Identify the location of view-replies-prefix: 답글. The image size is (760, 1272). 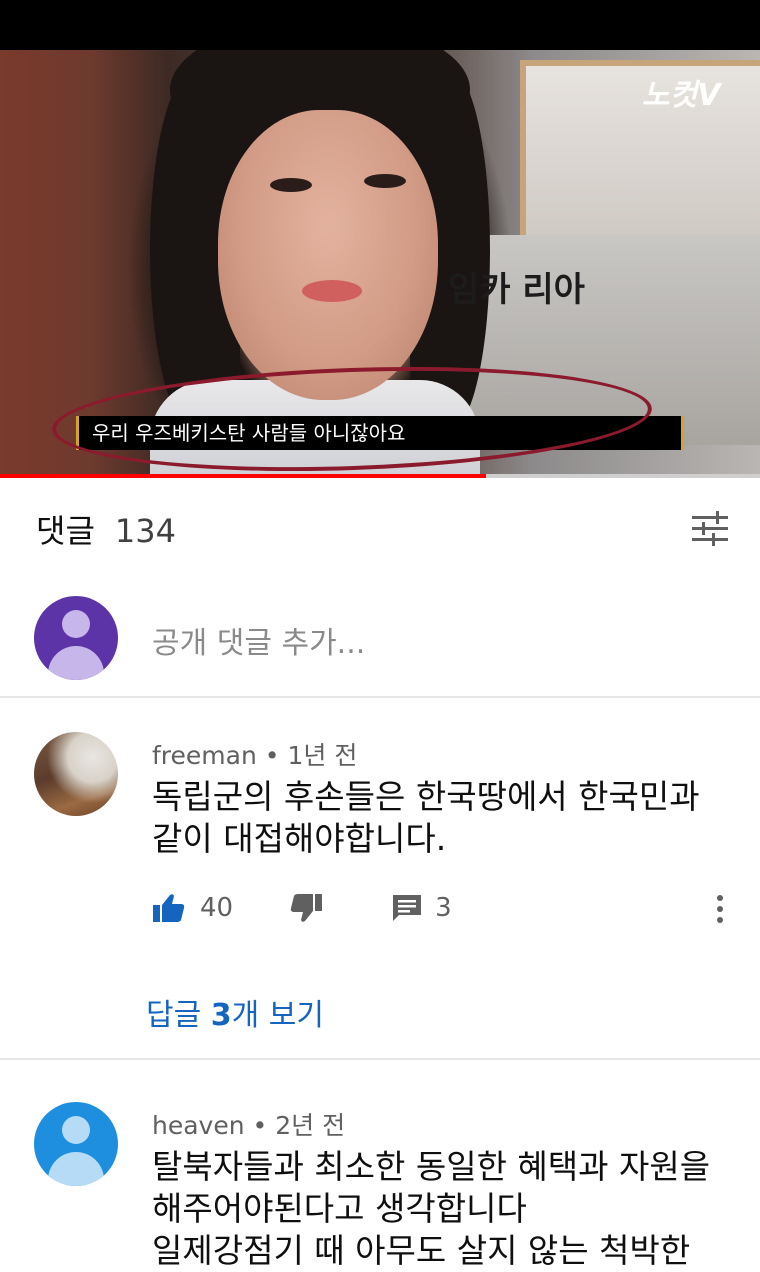
(178, 1015).